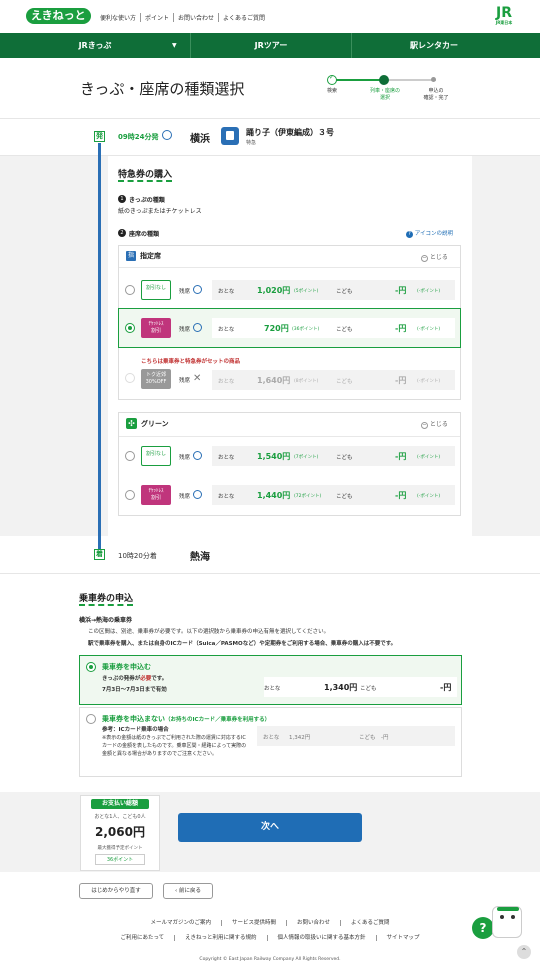  Describe the element at coordinates (91, 667) in the screenshot. I see `boarding-radio-apply` at that location.